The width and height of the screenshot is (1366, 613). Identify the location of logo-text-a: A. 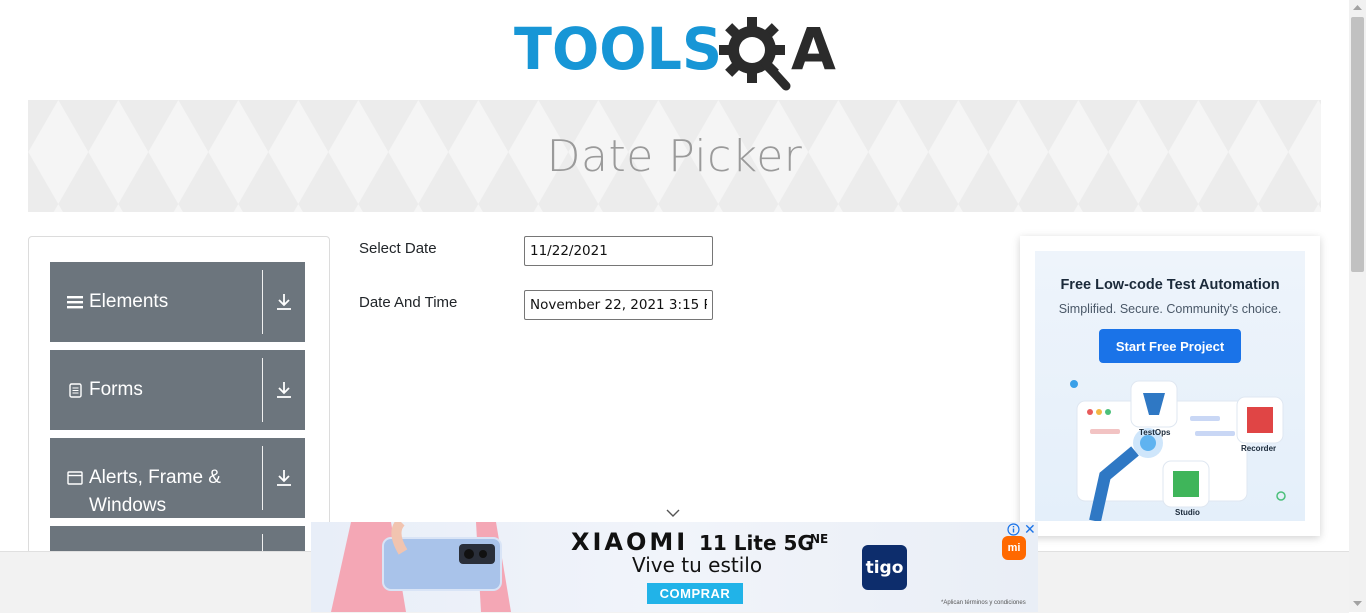
(813, 49).